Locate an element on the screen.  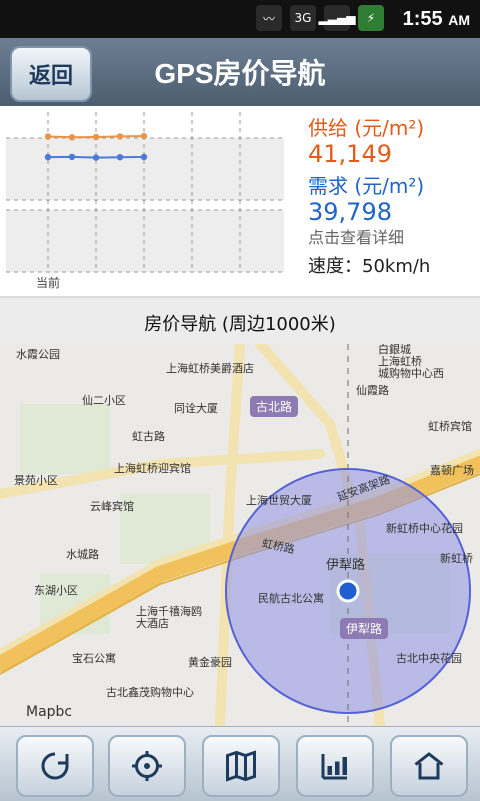
bottom-toolbar is located at coordinates (240, 763).